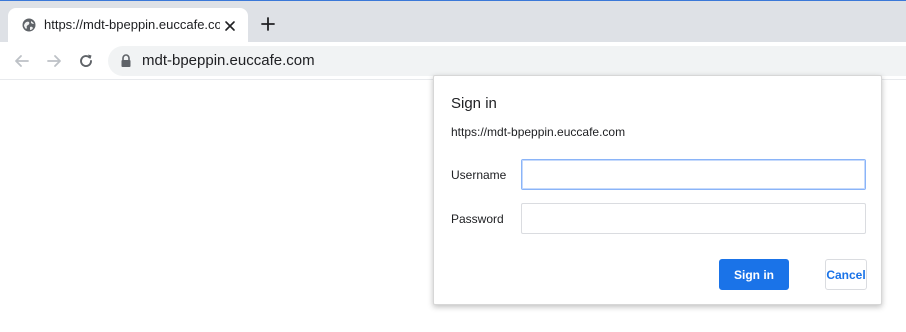 This screenshot has width=906, height=332. What do you see at coordinates (268, 24) in the screenshot?
I see `plus-icon` at bounding box center [268, 24].